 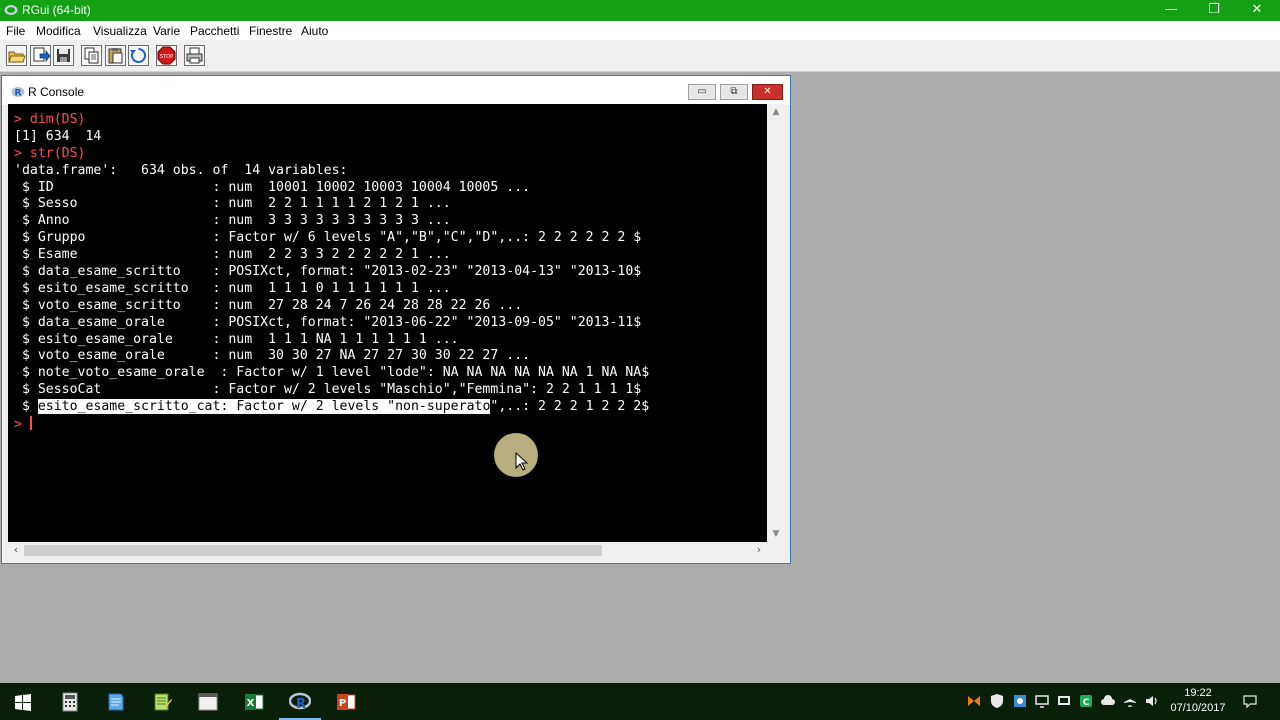 What do you see at coordinates (1020, 701) in the screenshot?
I see `network-share-icon` at bounding box center [1020, 701].